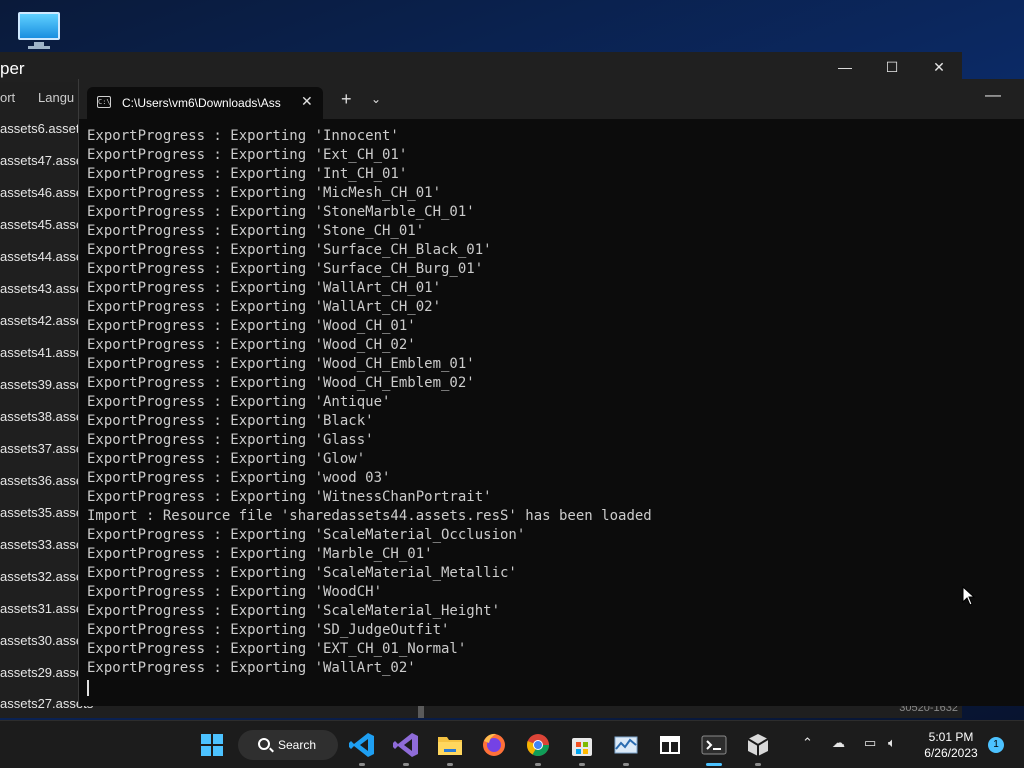  What do you see at coordinates (297, 745) in the screenshot?
I see `search-label: Search` at bounding box center [297, 745].